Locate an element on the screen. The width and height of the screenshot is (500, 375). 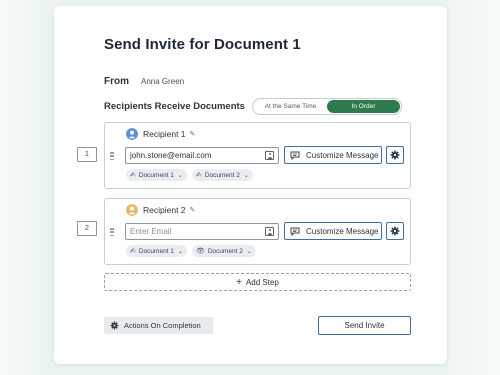
order-toggle: At the Same Time In Order is located at coordinates (326, 106).